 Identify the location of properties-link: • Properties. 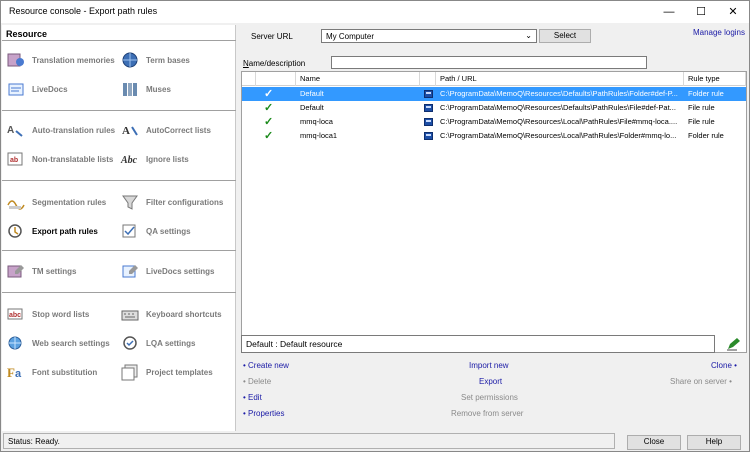
(263, 413).